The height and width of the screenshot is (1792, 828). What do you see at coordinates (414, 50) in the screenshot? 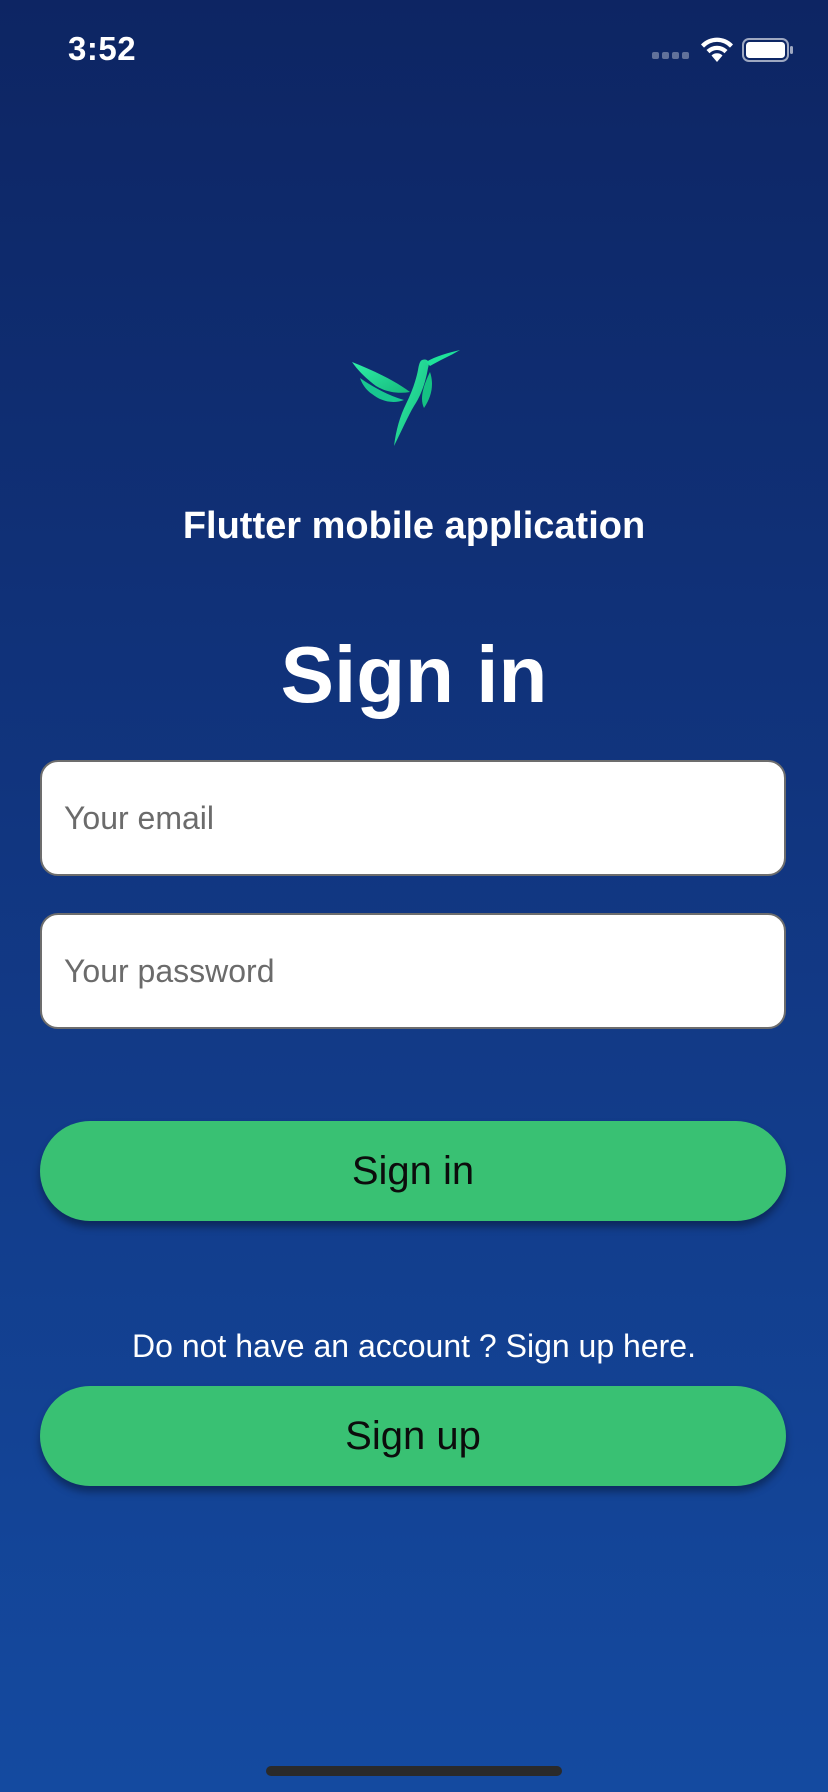
I see `status-bar: 3:52` at bounding box center [414, 50].